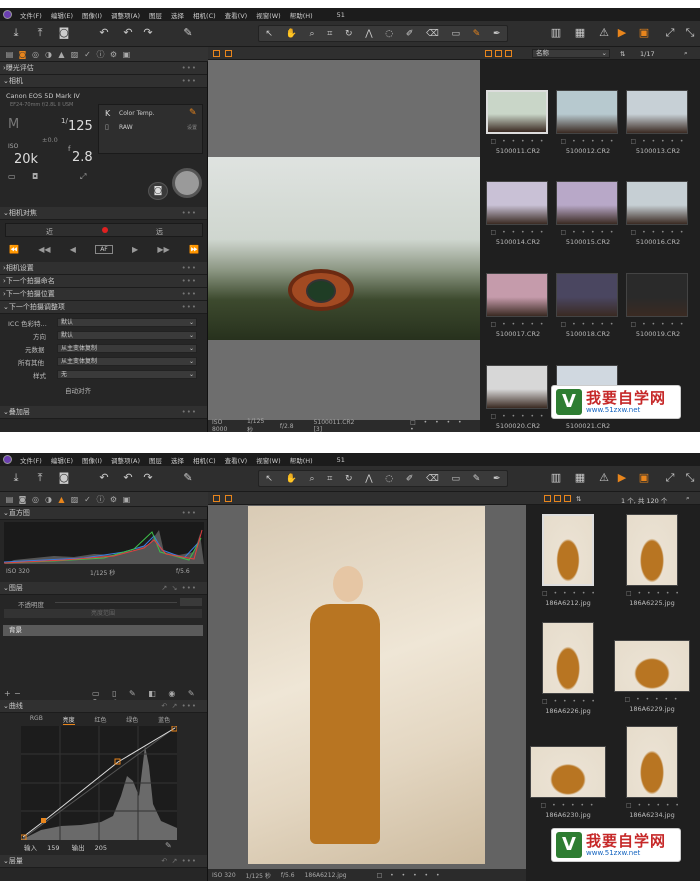 The image size is (700, 881). What do you see at coordinates (31, 460) in the screenshot?
I see `menu-file: 文件(F)` at bounding box center [31, 460].